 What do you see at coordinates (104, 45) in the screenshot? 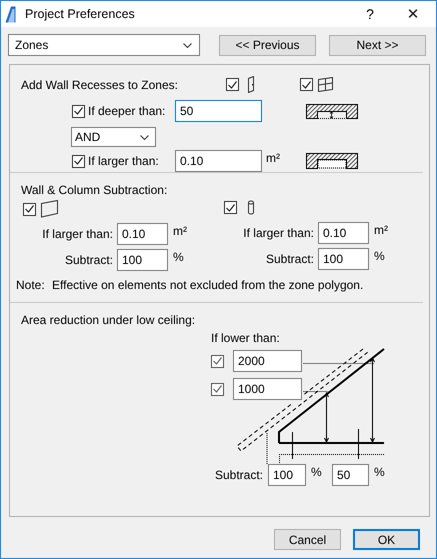
I see `category-dropdown: Zones` at bounding box center [104, 45].